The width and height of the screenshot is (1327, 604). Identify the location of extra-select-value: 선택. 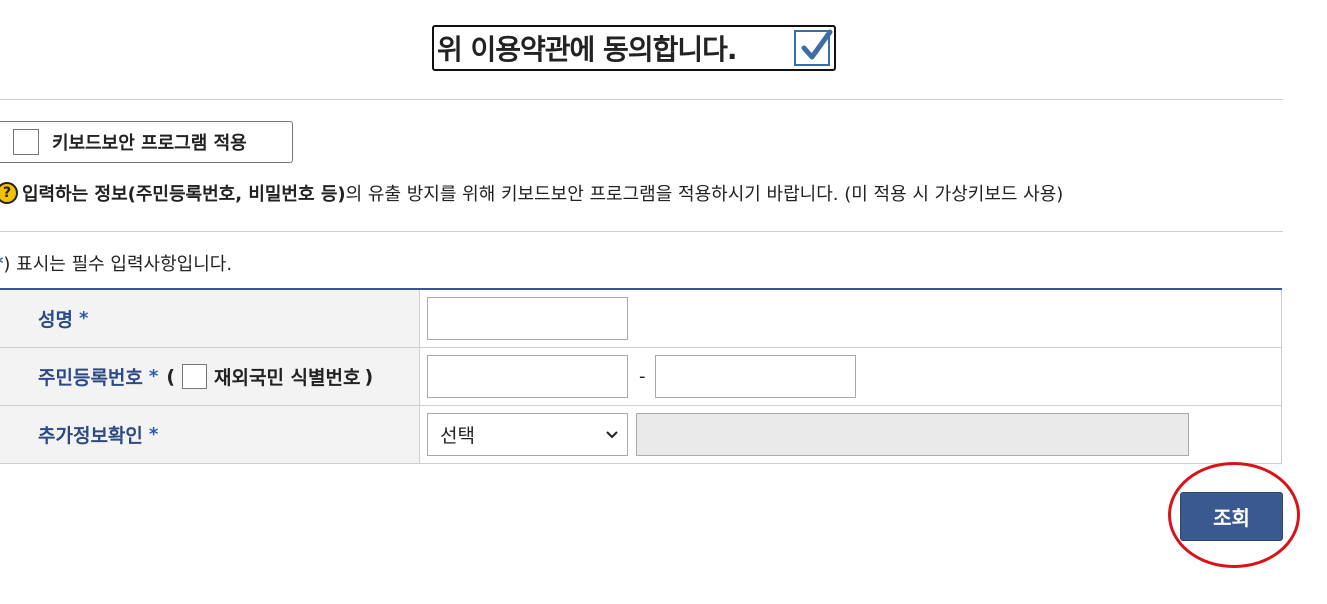
(457, 436).